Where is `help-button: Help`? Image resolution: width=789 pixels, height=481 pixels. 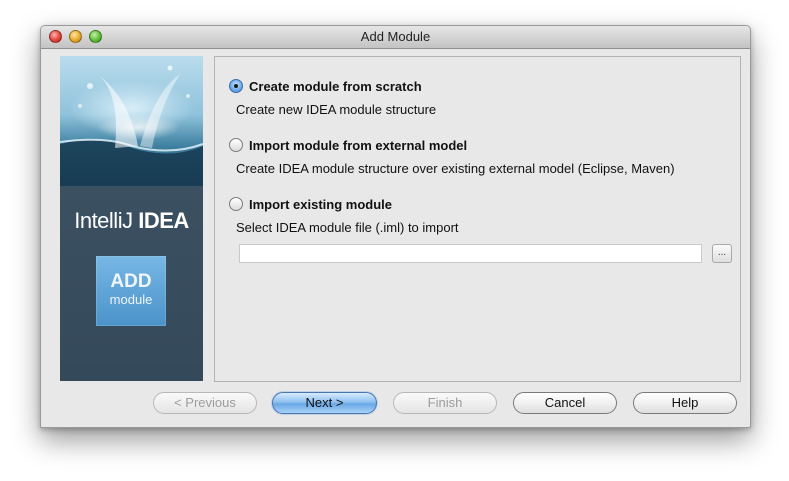
help-button: Help is located at coordinates (685, 403).